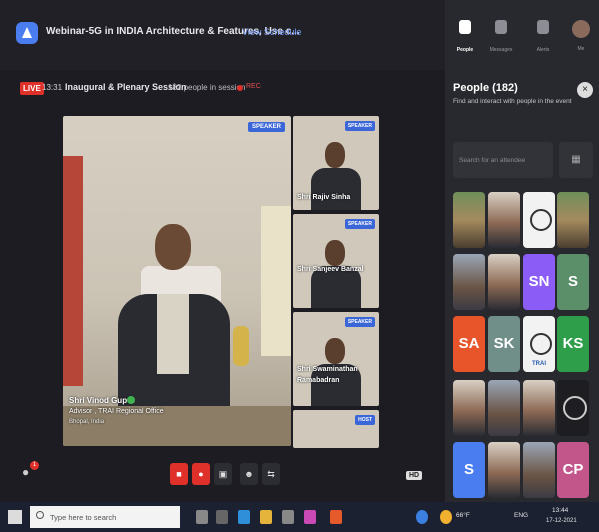 This screenshot has width=599, height=532. Describe the element at coordinates (276, 281) in the screenshot. I see `wall-map` at that location.